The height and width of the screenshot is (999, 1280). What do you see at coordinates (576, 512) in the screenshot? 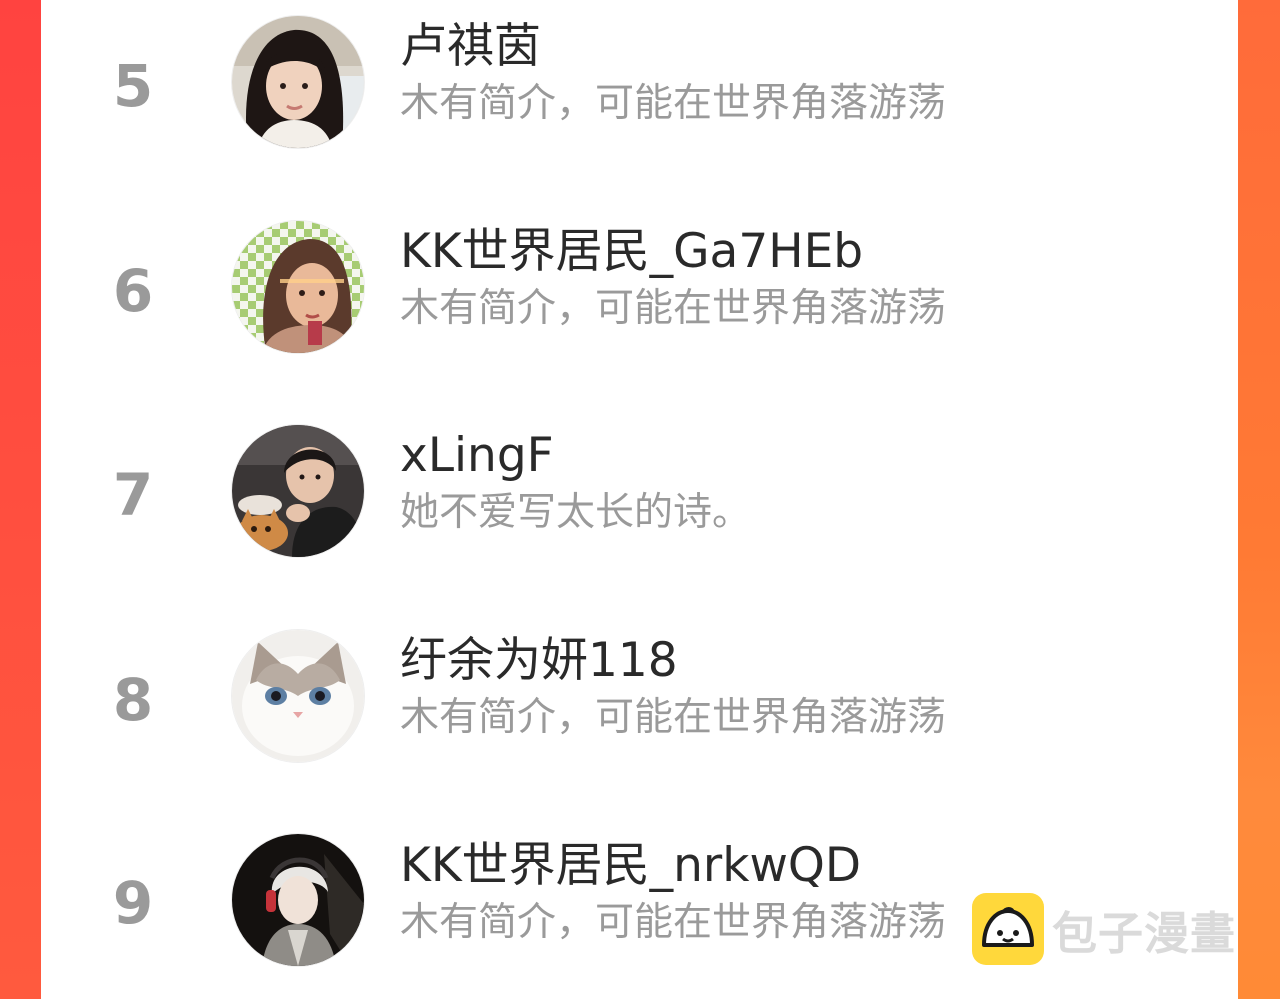
I see `user-bio: 她不爱写太长的诗。` at bounding box center [576, 512].